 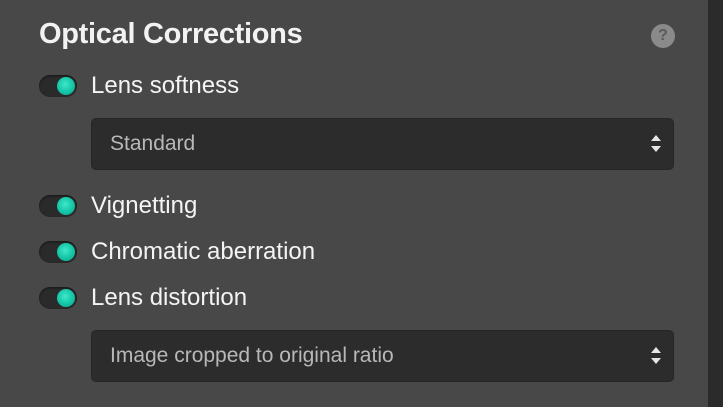 I want to click on lens-softness-select-value: Standard, so click(x=153, y=143).